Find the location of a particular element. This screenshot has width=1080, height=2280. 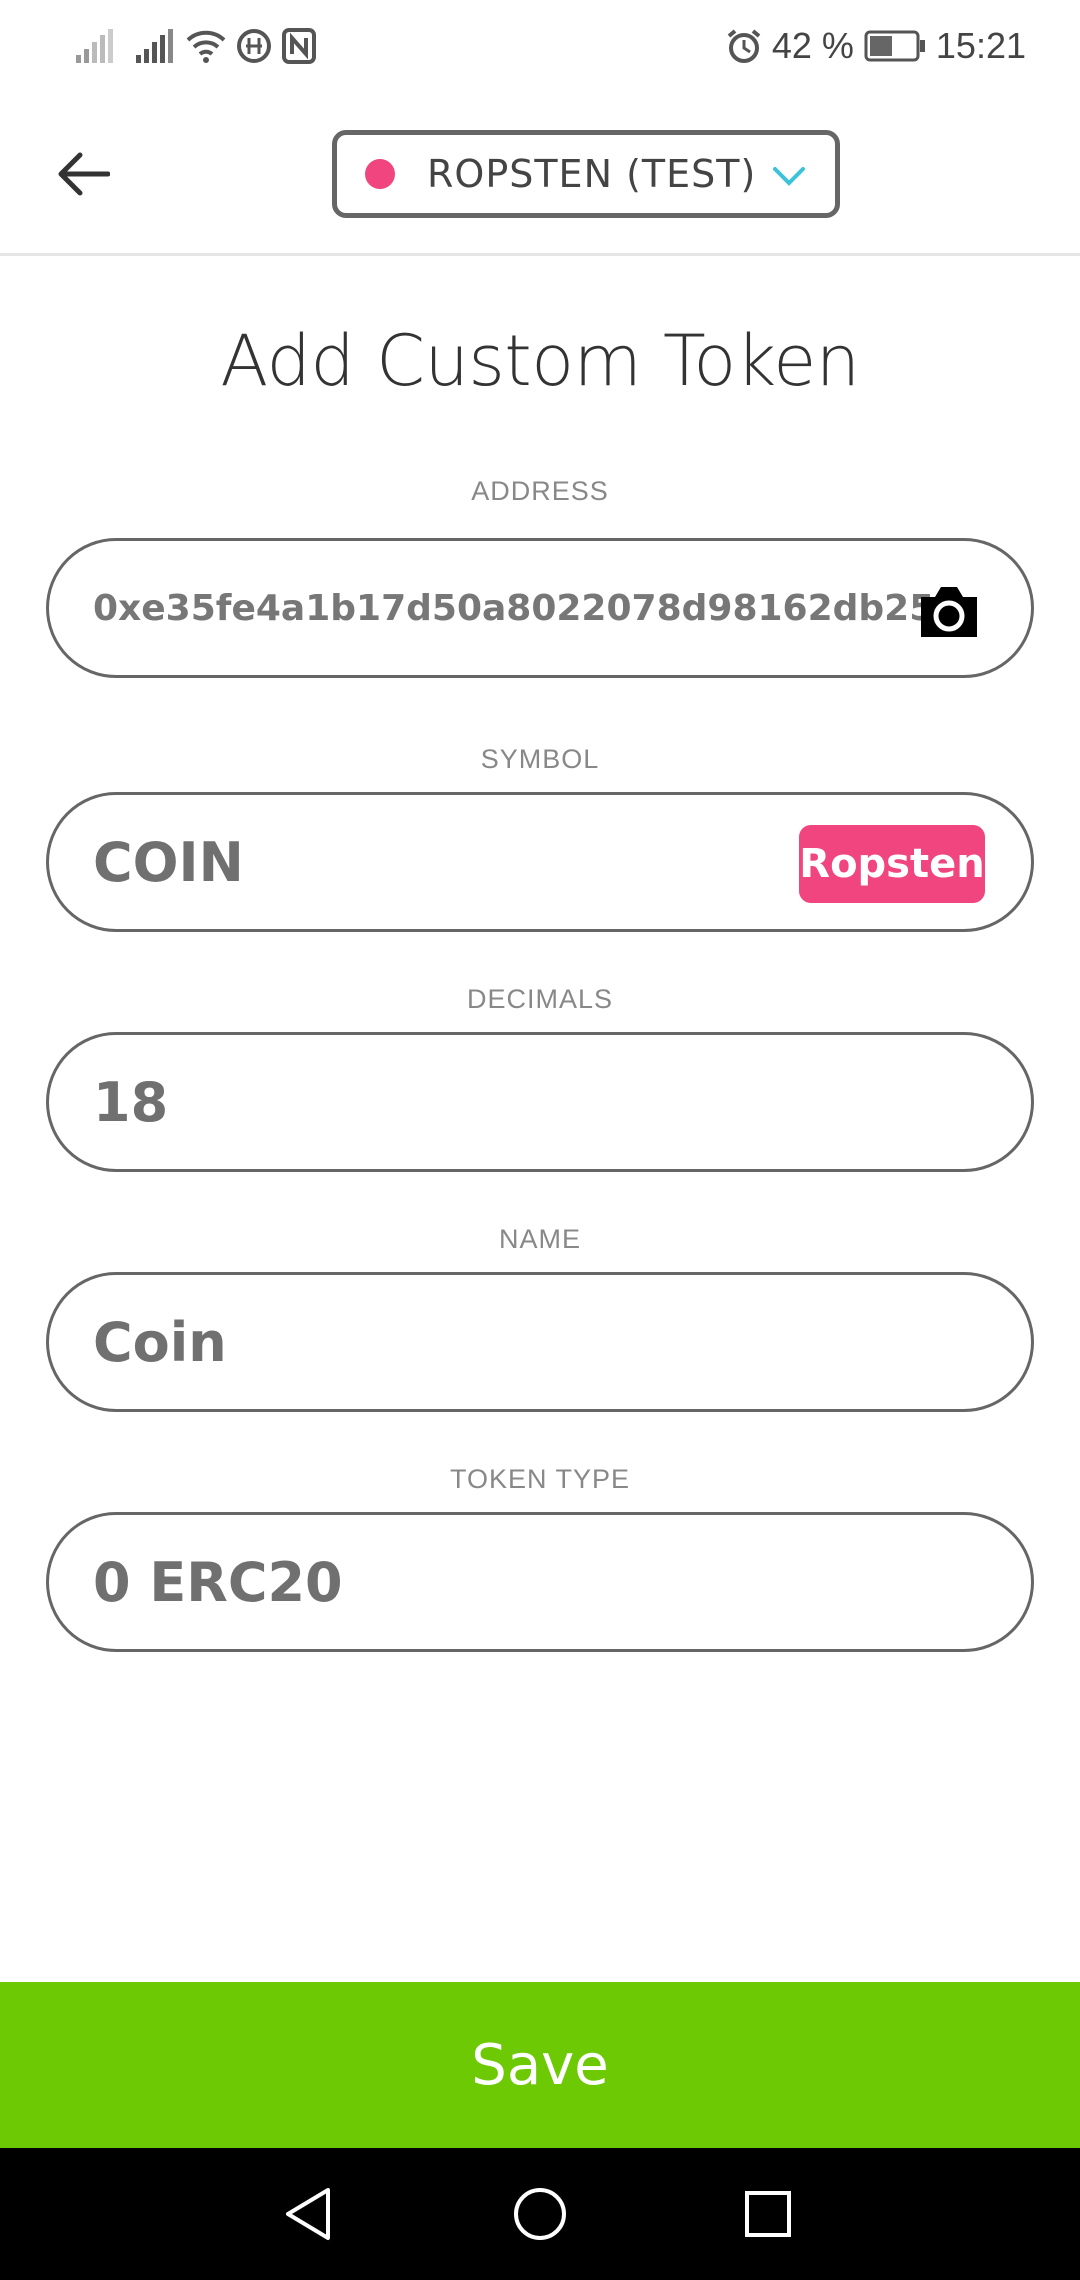

name-field: Coin is located at coordinates (540, 1342).